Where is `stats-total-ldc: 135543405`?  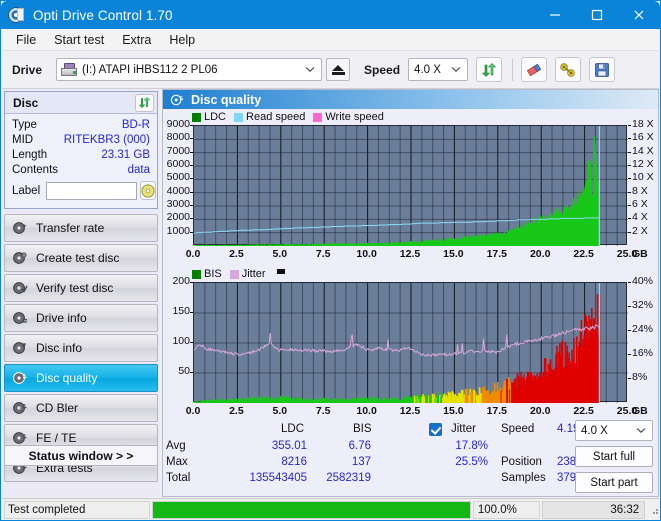
stats-total-ldc: 135543405 is located at coordinates (278, 478).